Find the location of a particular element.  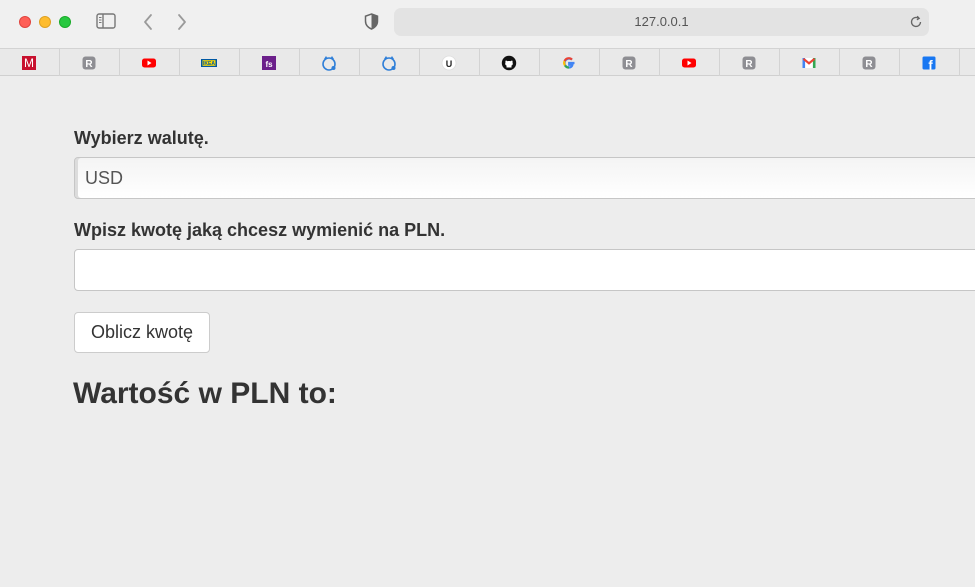

bookmark-item: IKEA is located at coordinates (210, 62).